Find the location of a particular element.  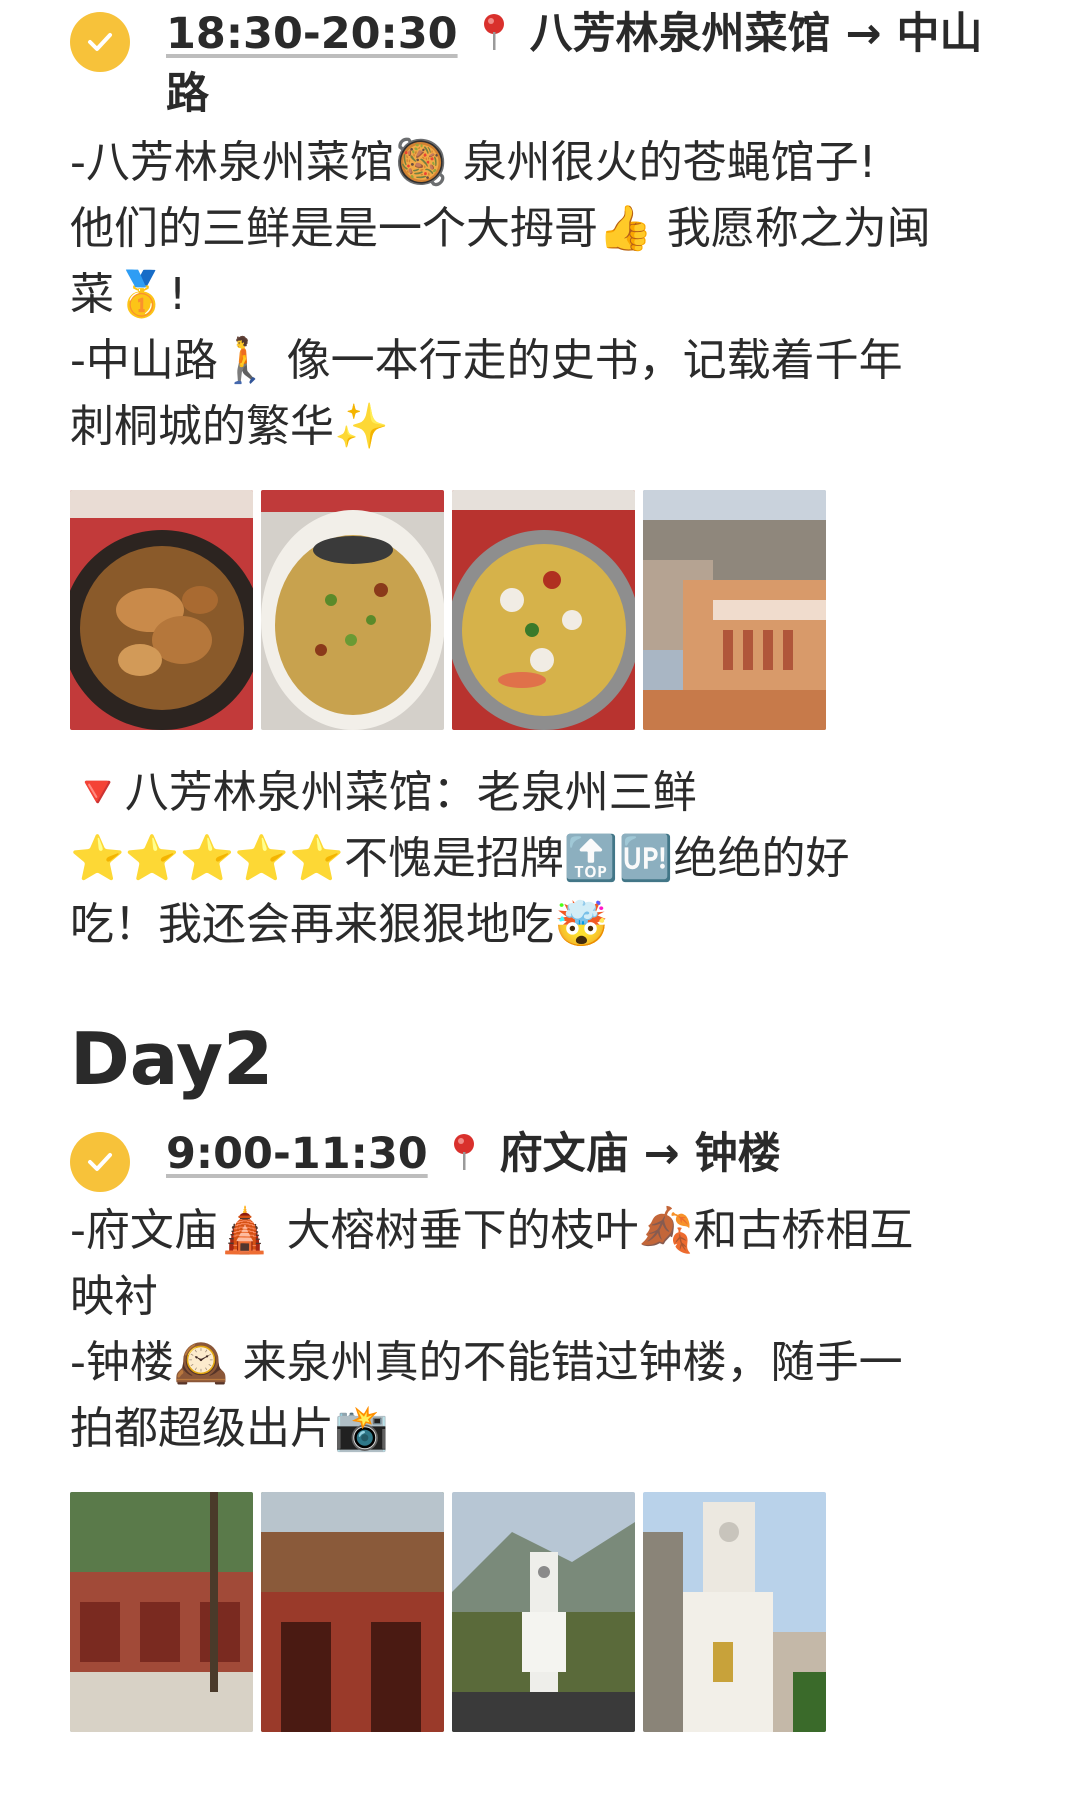

photo-clock-tower-mountain is located at coordinates (543, 1612).